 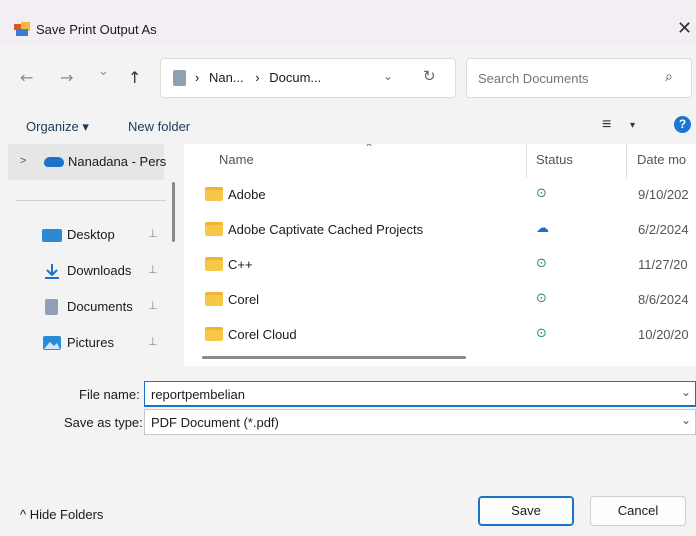 I want to click on table-row: Corel ⊙ 8/6/2024, so click(x=440, y=299).